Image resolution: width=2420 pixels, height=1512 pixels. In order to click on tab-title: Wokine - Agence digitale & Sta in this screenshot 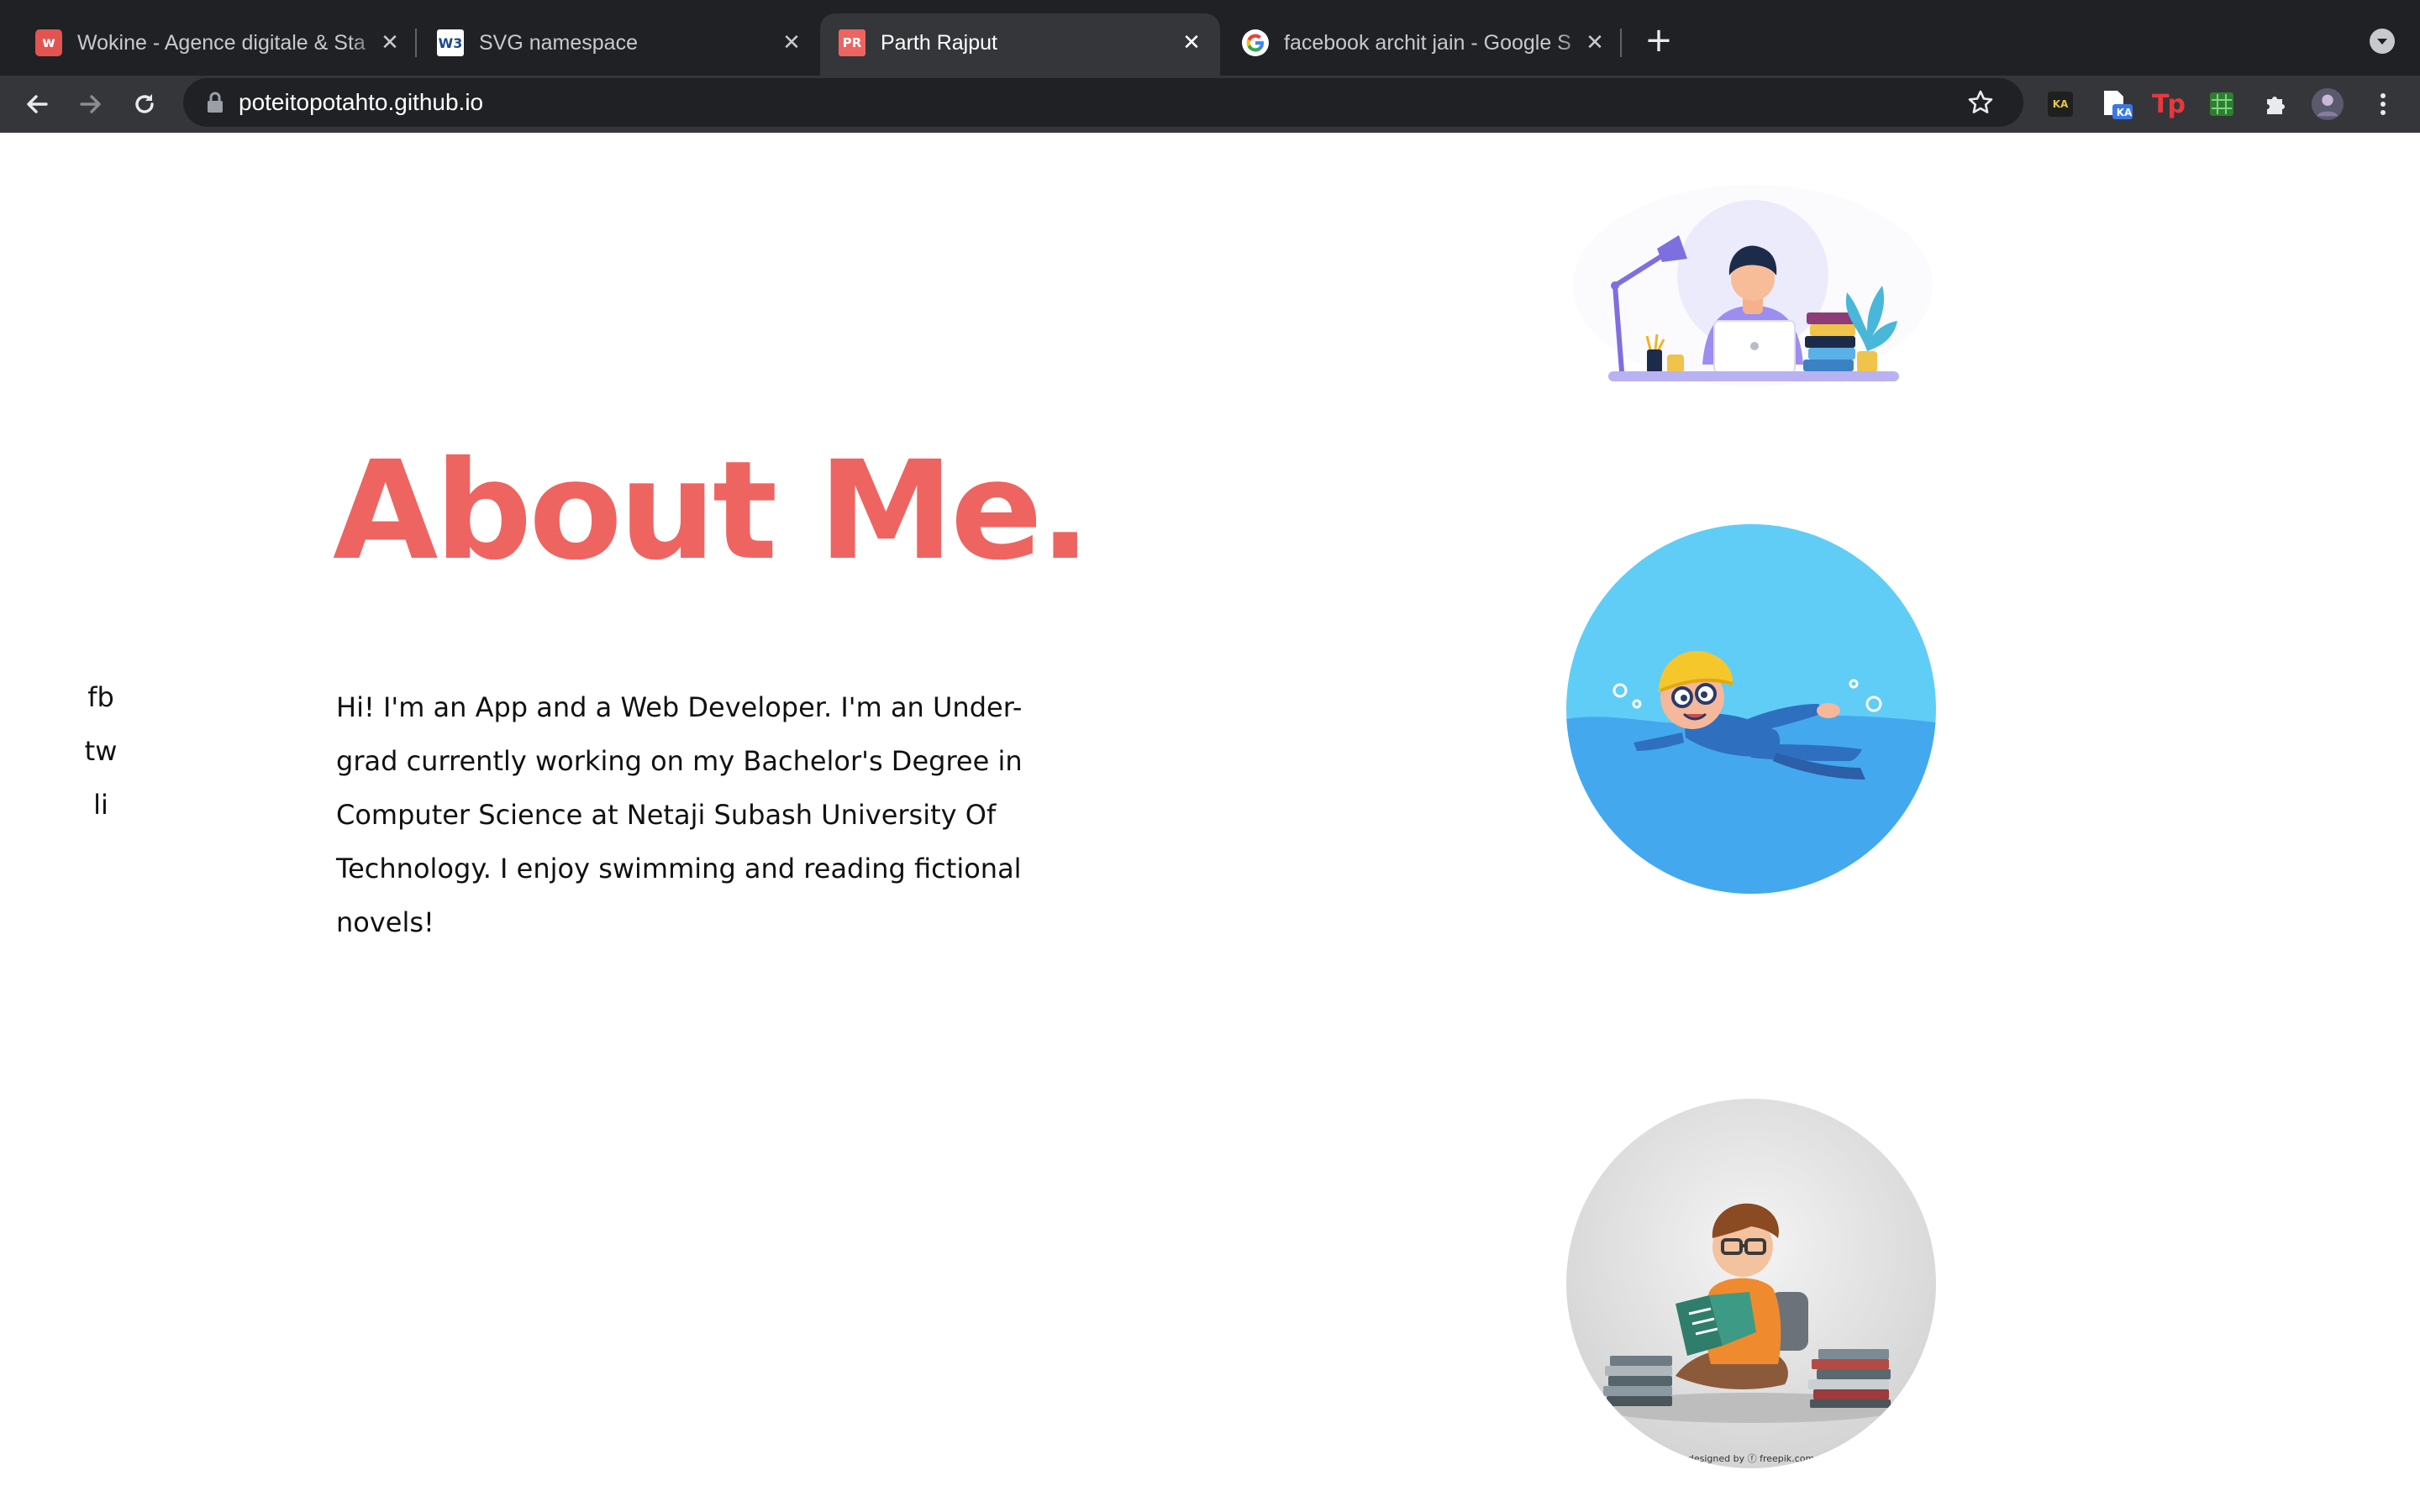, I will do `click(221, 43)`.